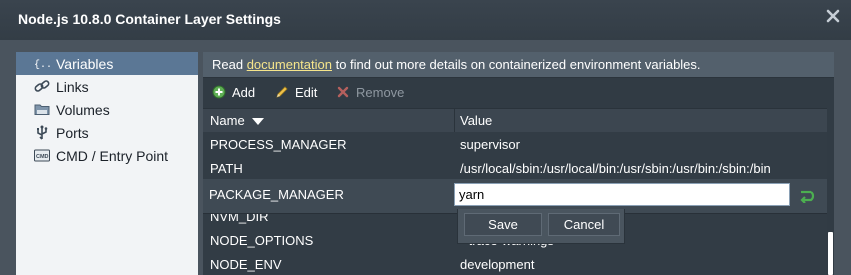 The width and height of the screenshot is (851, 275). Describe the element at coordinates (276, 194) in the screenshot. I see `editing-row-name: PACKAGE_MANAGER` at that location.